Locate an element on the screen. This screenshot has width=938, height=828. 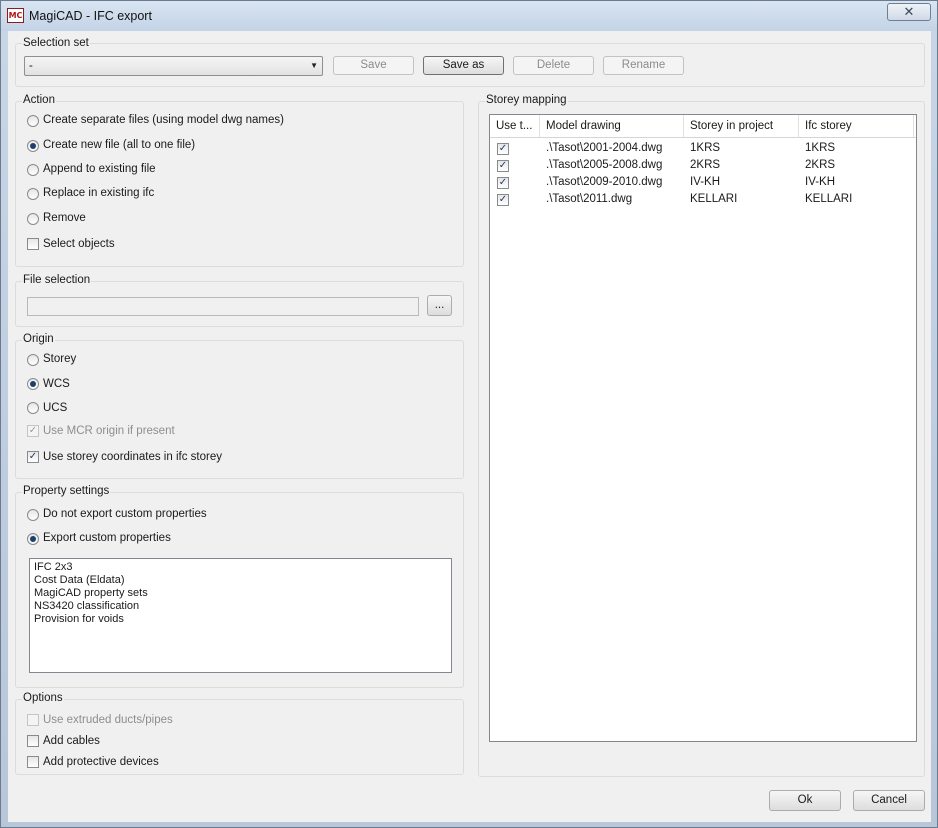
radio-label: Storey is located at coordinates (60, 359).